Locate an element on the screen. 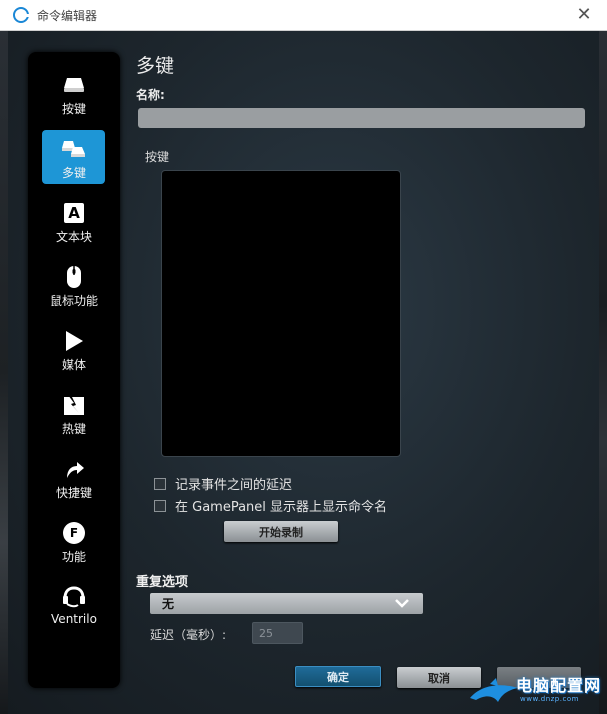 Image resolution: width=607 pixels, height=714 pixels. sidebar-item-keystroke: 按键 is located at coordinates (74, 95).